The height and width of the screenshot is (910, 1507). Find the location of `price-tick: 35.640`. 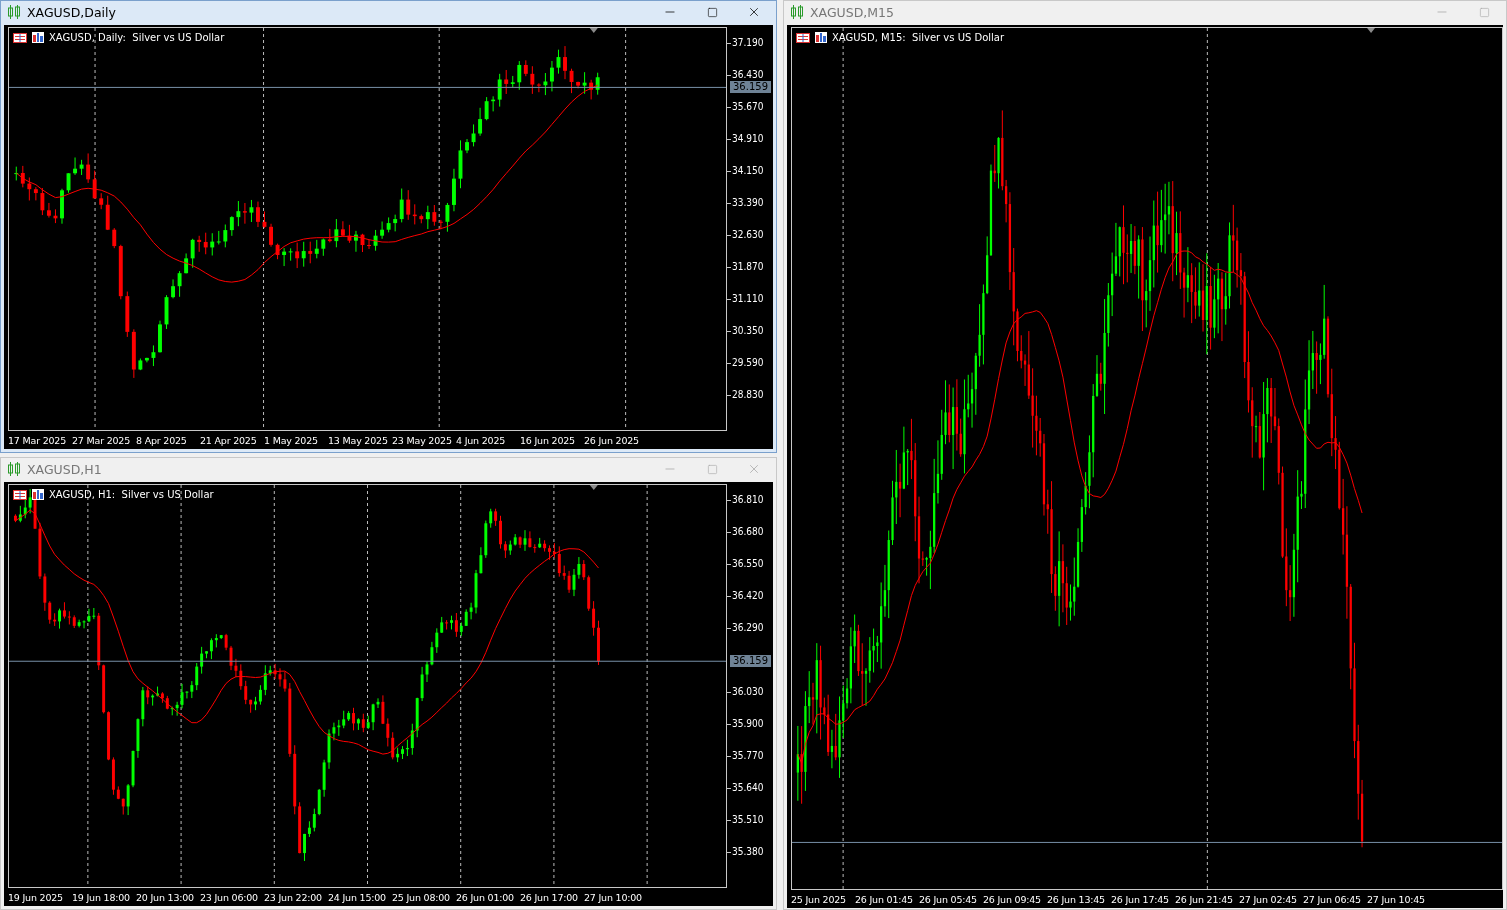

price-tick: 35.640 is located at coordinates (750, 788).